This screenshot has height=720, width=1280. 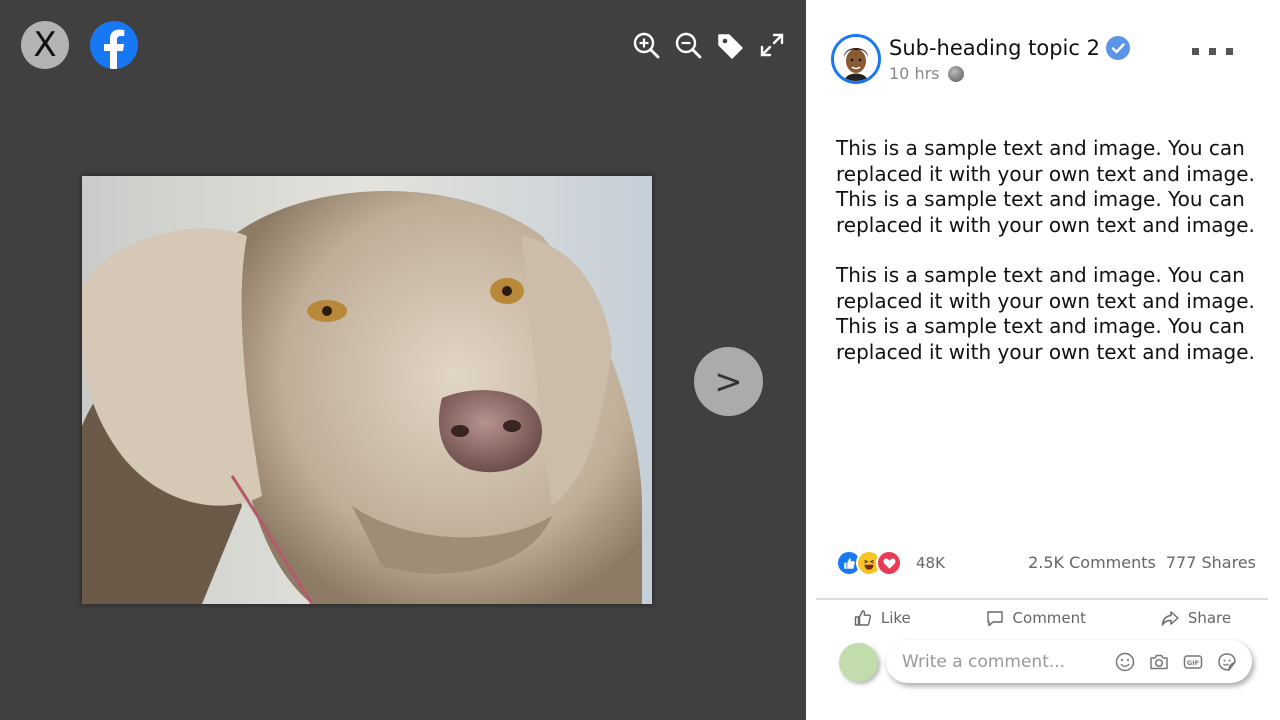 I want to click on like-button: Like, so click(x=882, y=618).